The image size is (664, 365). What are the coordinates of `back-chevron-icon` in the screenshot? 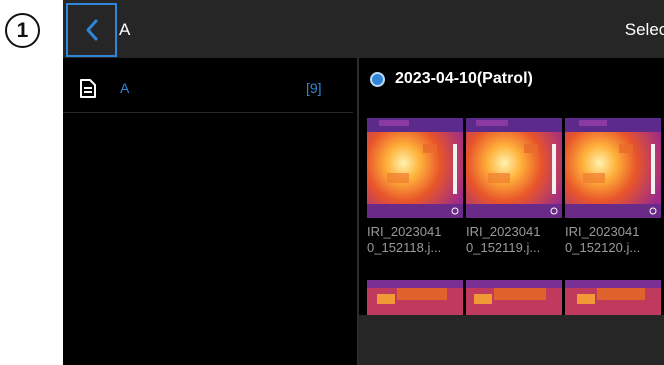 It's located at (91, 30).